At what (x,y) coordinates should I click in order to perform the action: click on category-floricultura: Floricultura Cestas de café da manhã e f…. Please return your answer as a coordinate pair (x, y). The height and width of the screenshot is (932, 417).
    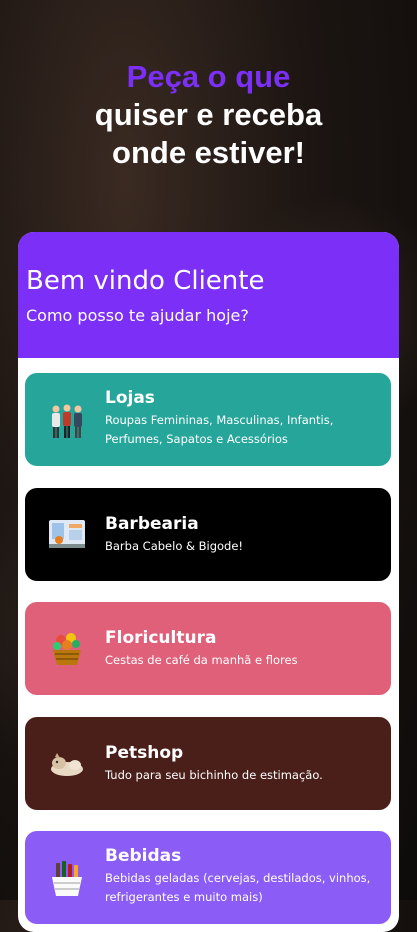
    Looking at the image, I should click on (208, 648).